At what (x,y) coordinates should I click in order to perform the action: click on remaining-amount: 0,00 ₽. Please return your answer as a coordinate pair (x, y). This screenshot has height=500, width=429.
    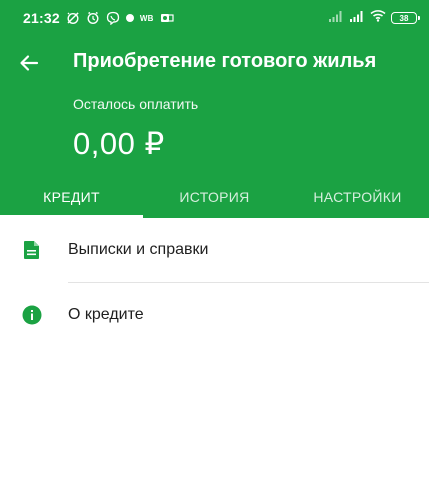
    Looking at the image, I should click on (119, 143).